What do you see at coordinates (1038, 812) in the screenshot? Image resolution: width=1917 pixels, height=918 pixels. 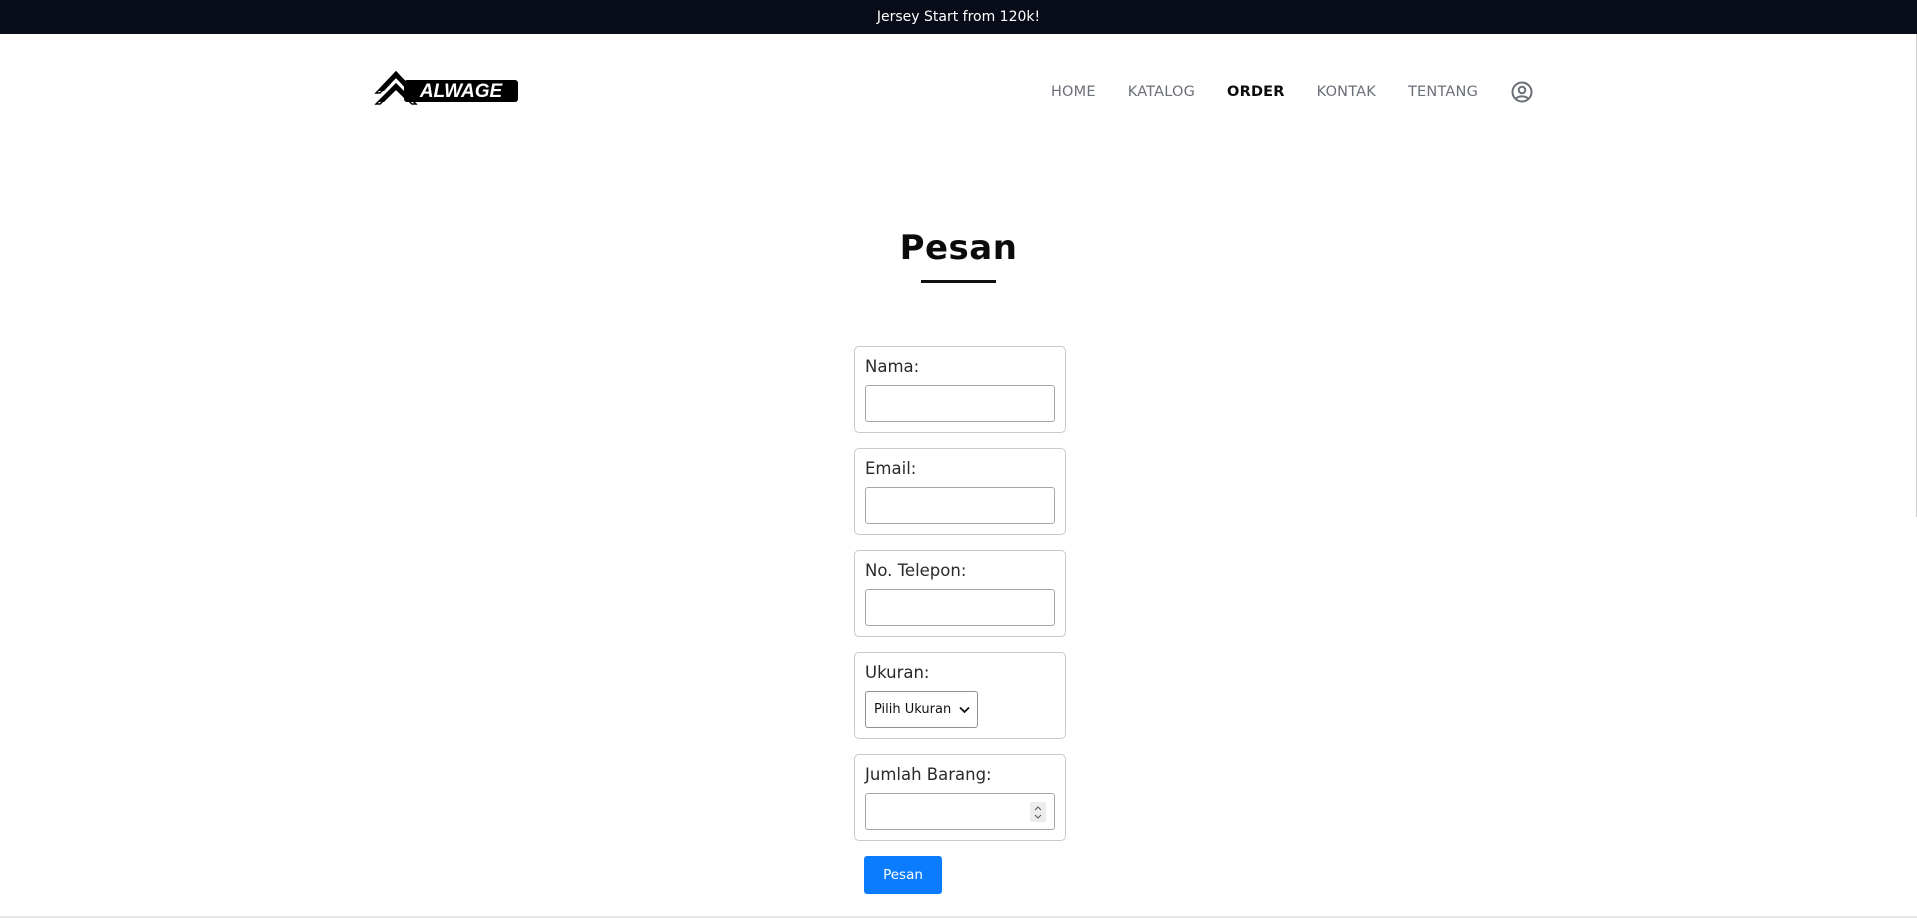 I see `number-spinner` at bounding box center [1038, 812].